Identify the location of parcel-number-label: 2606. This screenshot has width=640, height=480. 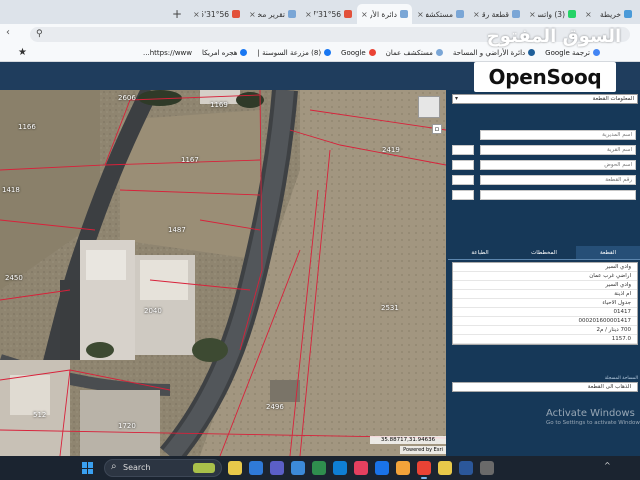
(127, 98).